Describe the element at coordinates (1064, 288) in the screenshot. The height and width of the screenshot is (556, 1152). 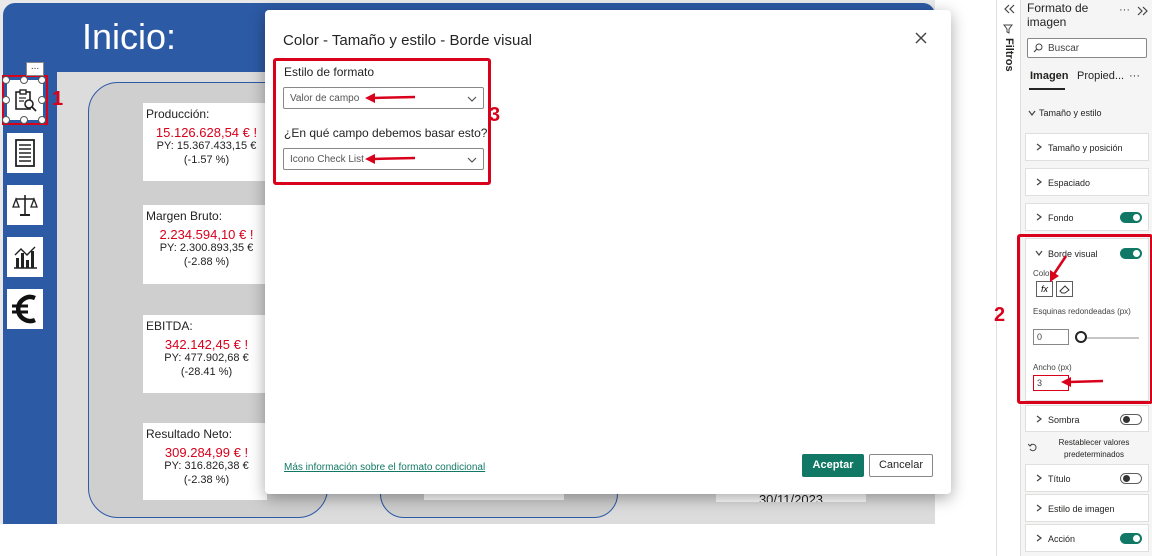
I see `eraser-icon` at that location.